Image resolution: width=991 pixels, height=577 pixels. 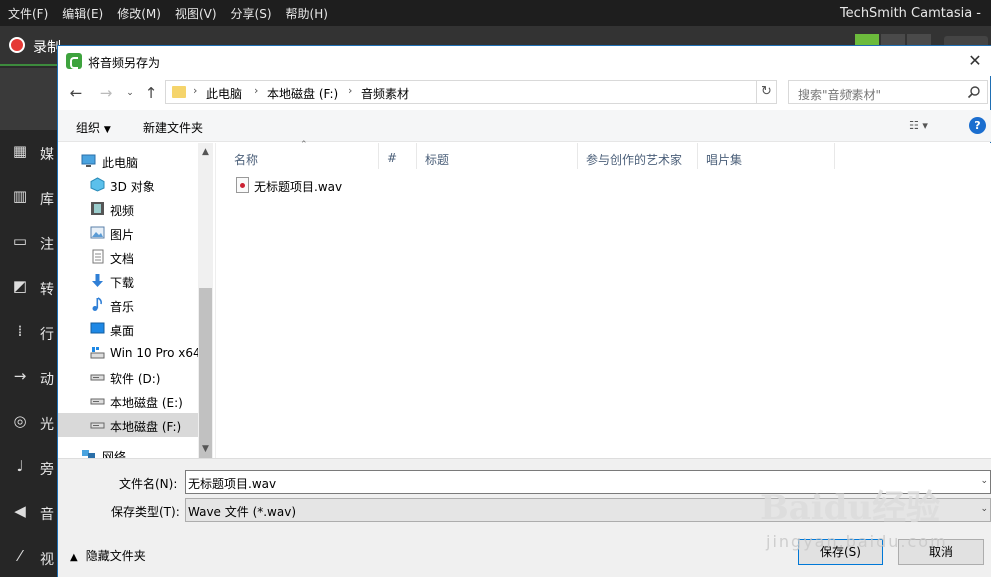 I want to click on tree-item-downloads: 下载, so click(x=133, y=281).